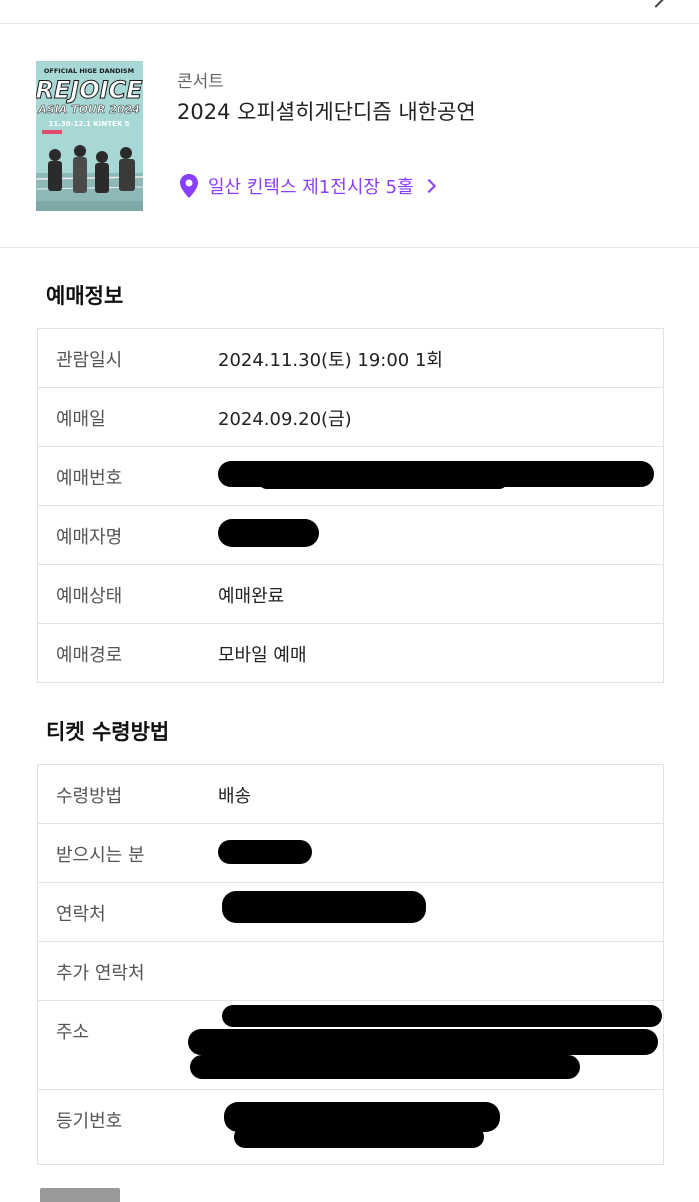 Image resolution: width=699 pixels, height=1202 pixels. I want to click on table-row: 추가 연락처, so click(350, 971).